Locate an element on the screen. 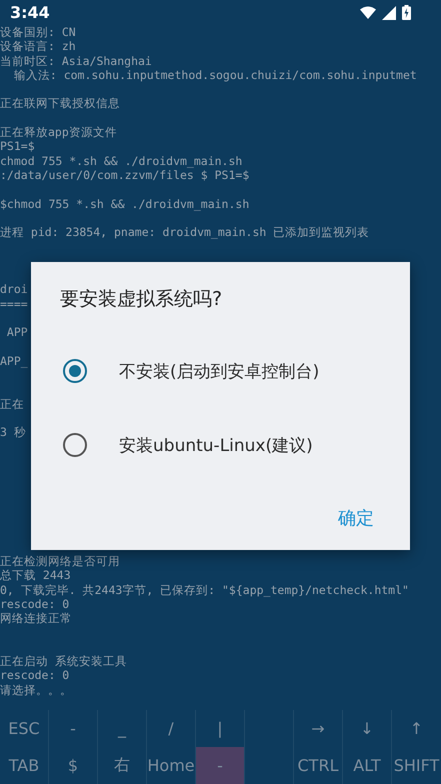 This screenshot has height=784, width=441. terminal-line: 总下载 2443 is located at coordinates (35, 575).